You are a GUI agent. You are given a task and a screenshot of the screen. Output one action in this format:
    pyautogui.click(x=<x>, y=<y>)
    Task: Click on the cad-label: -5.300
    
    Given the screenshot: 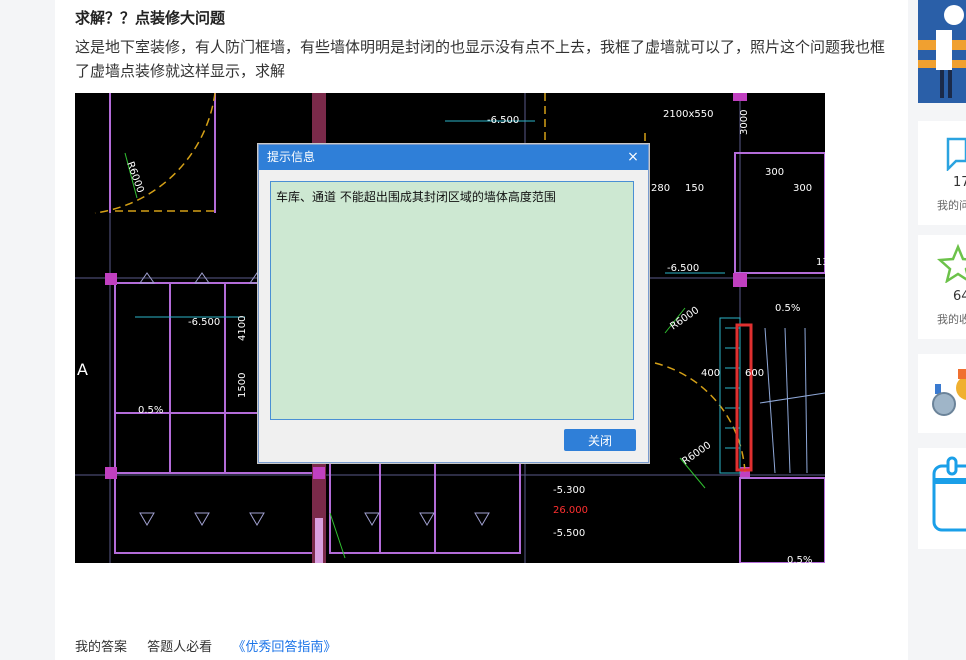 What is the action you would take?
    pyautogui.click(x=569, y=490)
    